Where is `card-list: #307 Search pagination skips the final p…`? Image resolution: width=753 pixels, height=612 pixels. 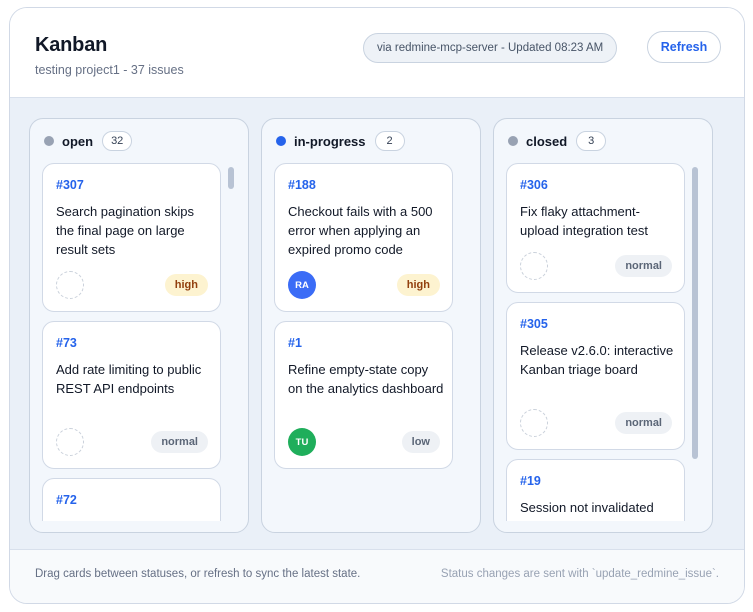
card-list: #307 Search pagination skips the final p… is located at coordinates (132, 342).